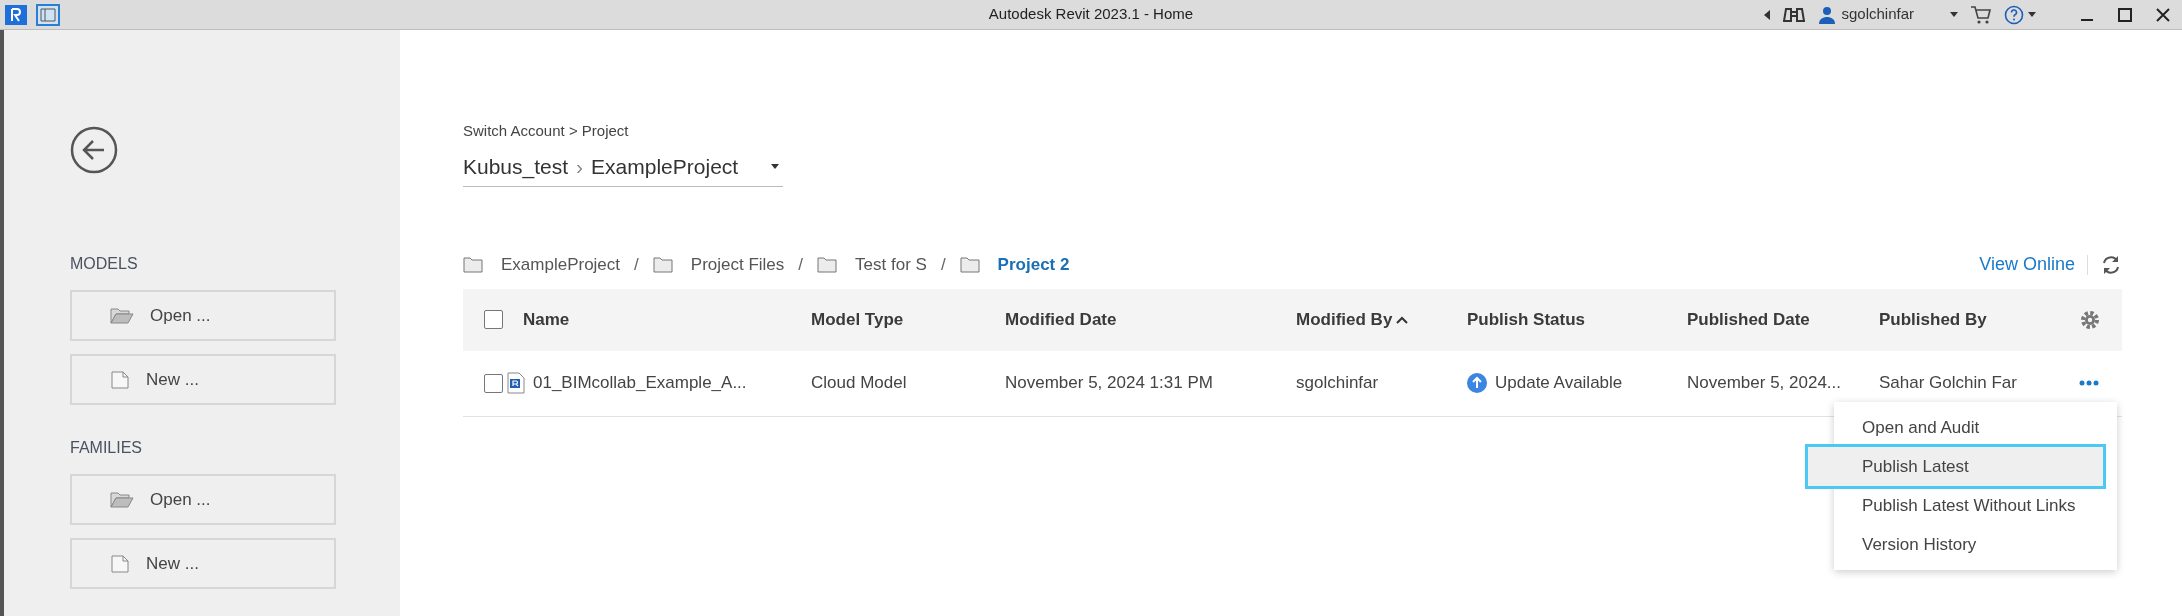 The height and width of the screenshot is (616, 2182). I want to click on sort-up-icon, so click(1402, 319).